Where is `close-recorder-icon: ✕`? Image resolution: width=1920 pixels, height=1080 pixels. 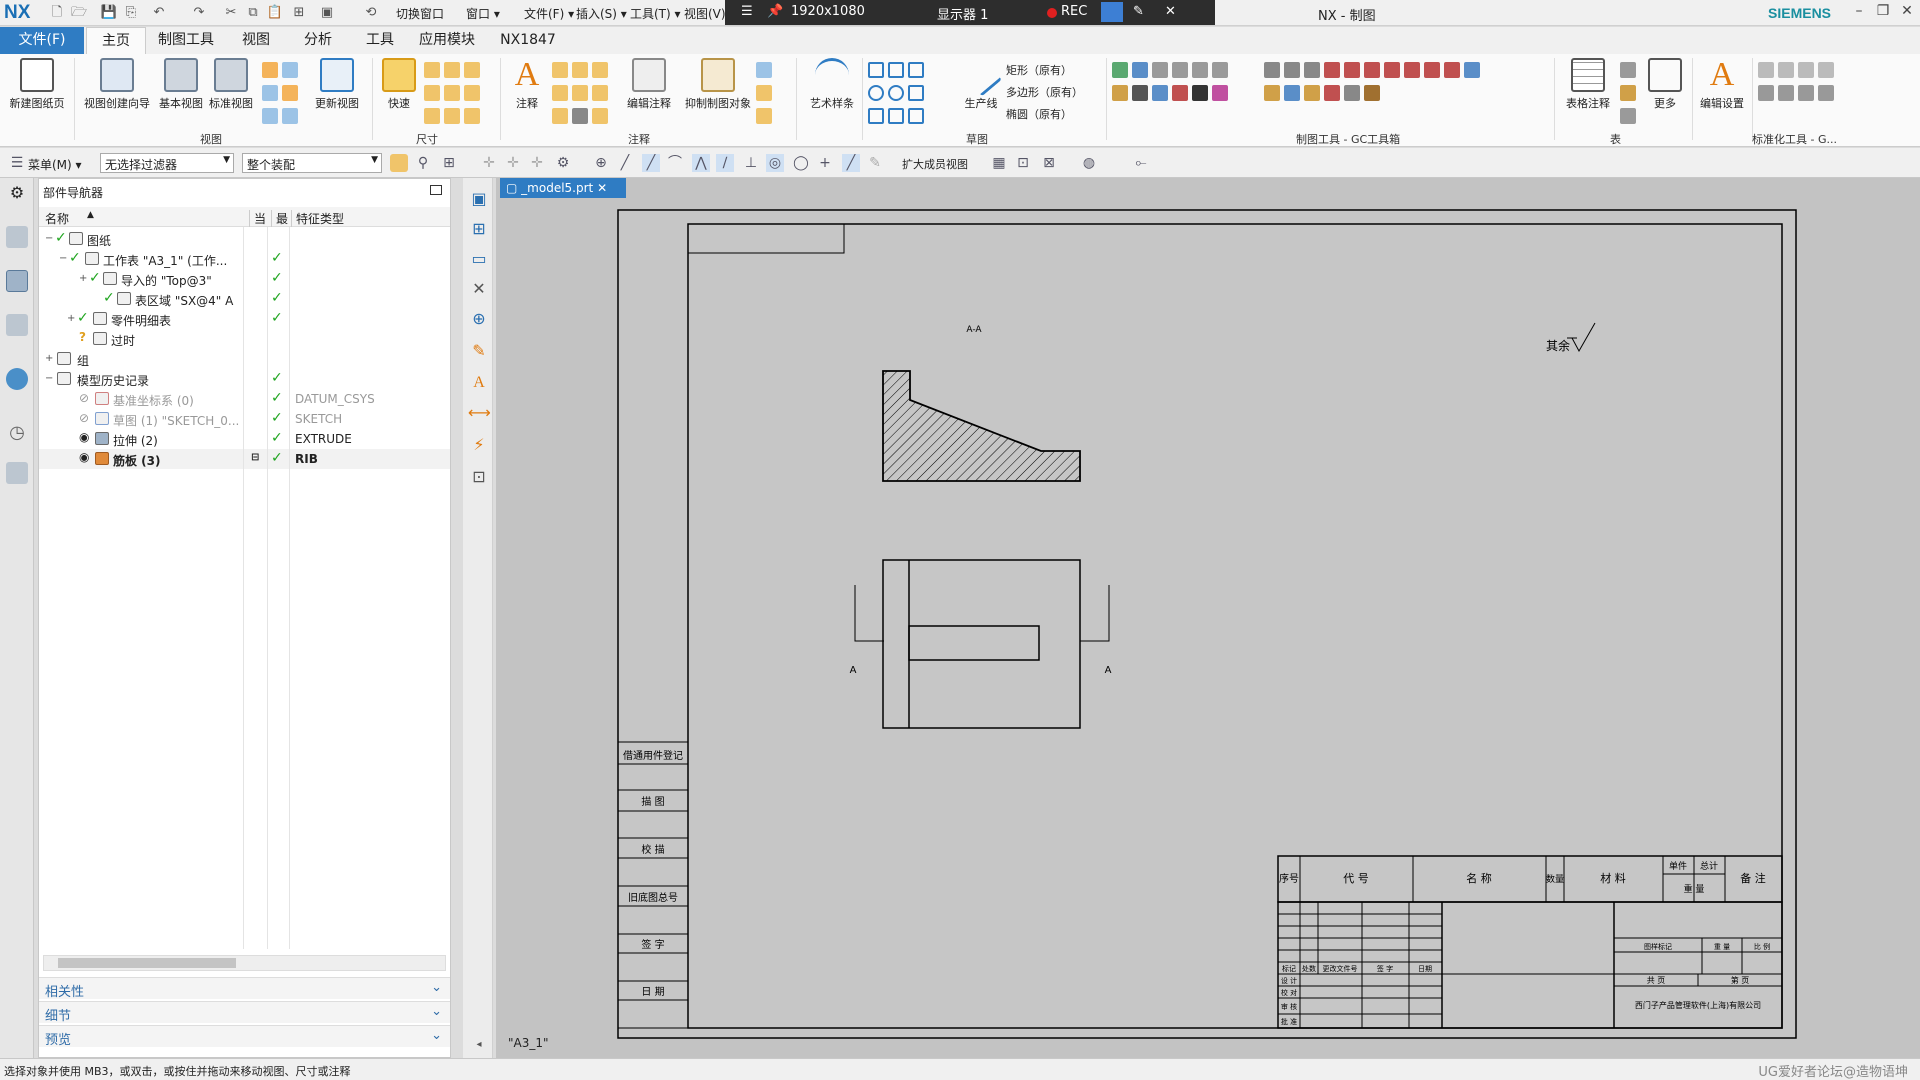
close-recorder-icon: ✕ is located at coordinates (1170, 11).